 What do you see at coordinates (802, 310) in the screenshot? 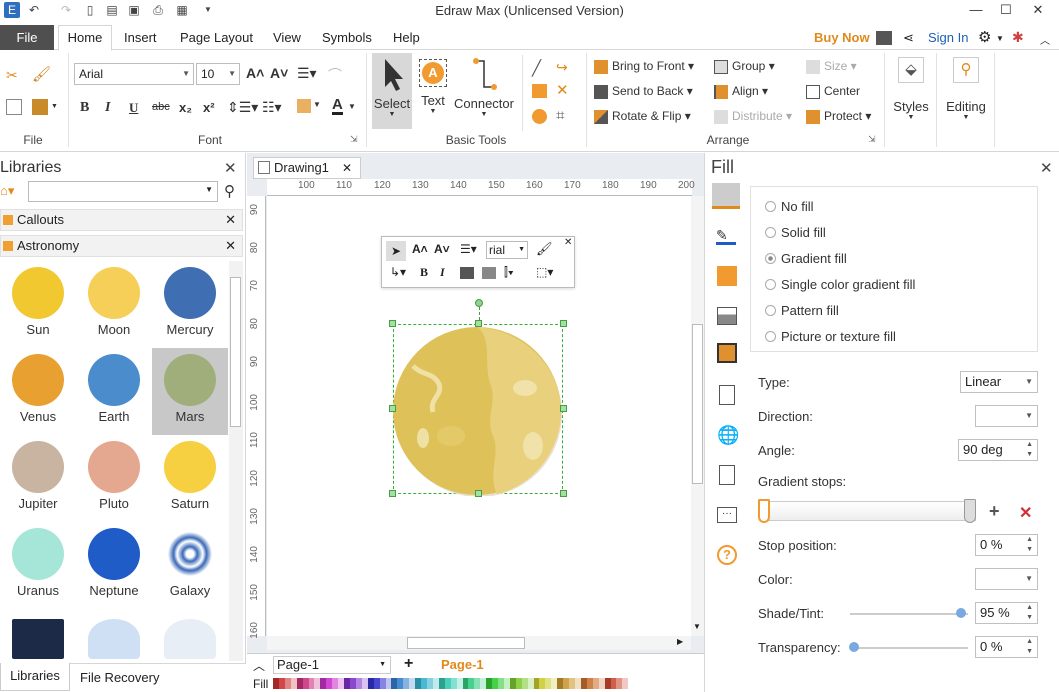
I see `radio-pattern-fill: Pattern fill` at bounding box center [802, 310].